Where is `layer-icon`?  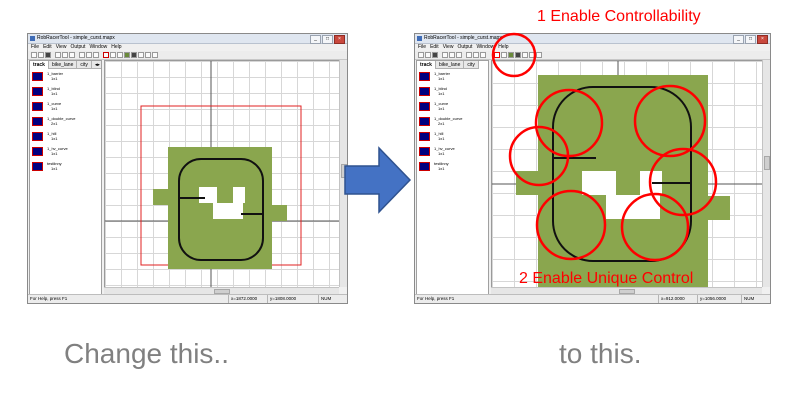 layer-icon is located at coordinates (120, 55).